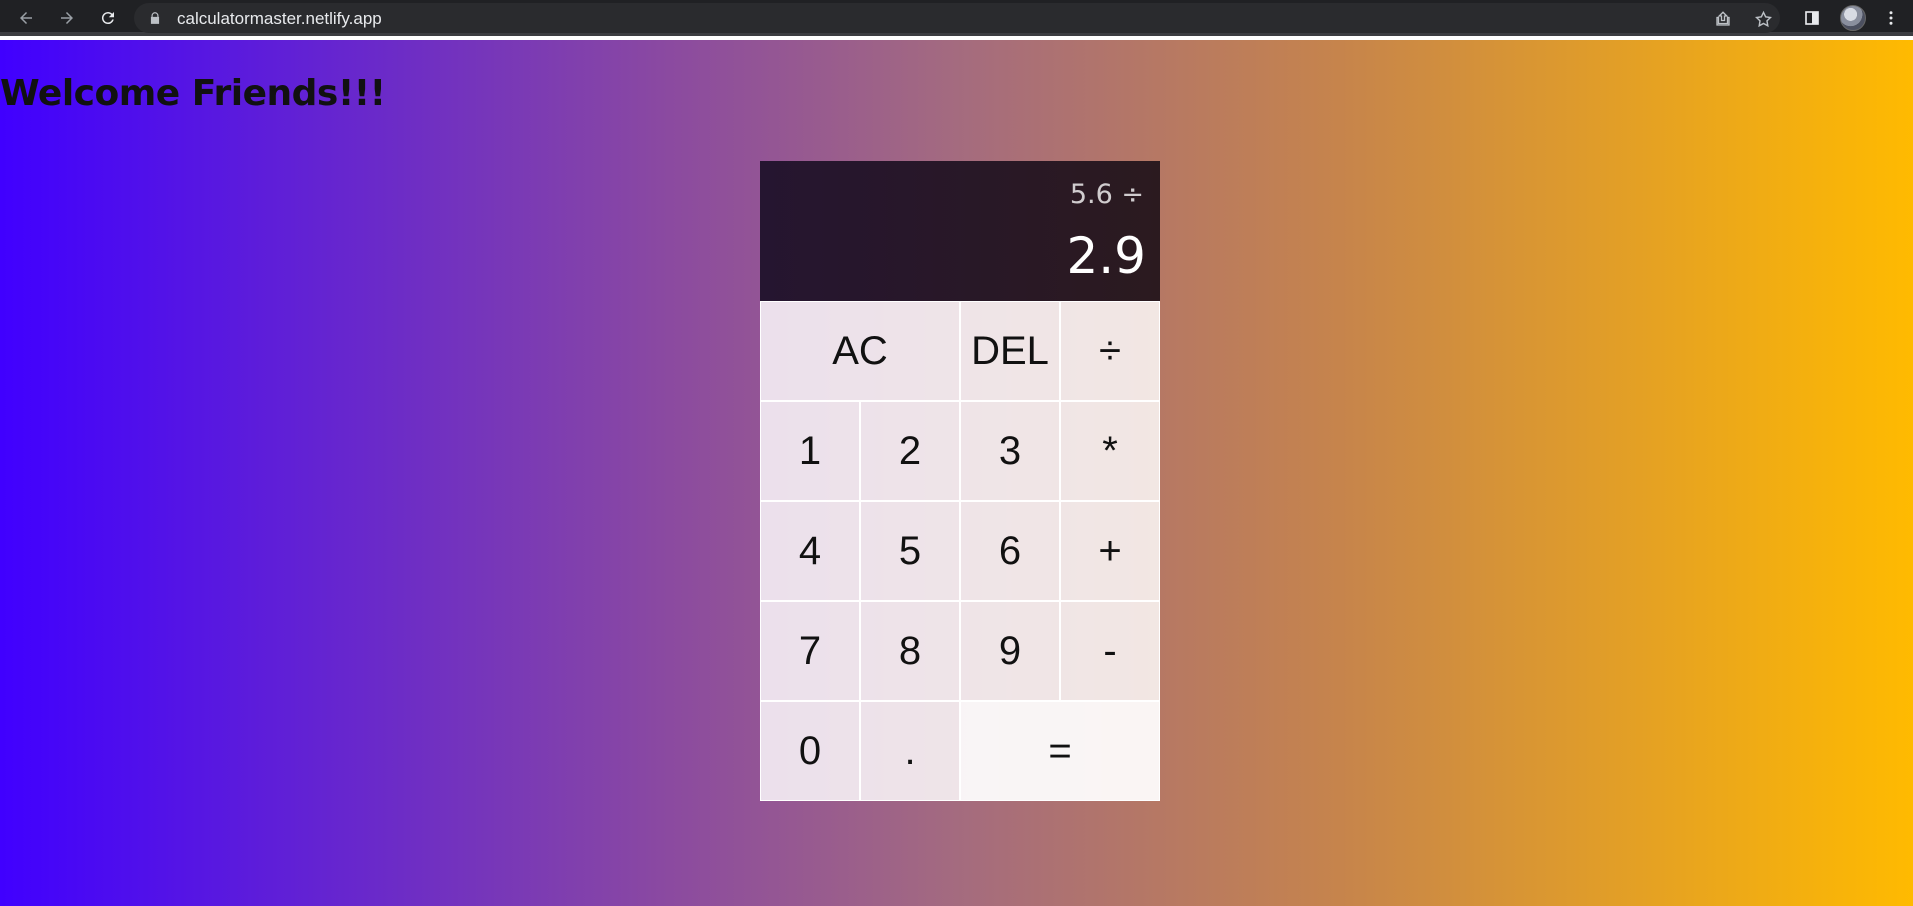 This screenshot has height=906, width=1913. Describe the element at coordinates (1723, 19) in the screenshot. I see `share-icon` at that location.